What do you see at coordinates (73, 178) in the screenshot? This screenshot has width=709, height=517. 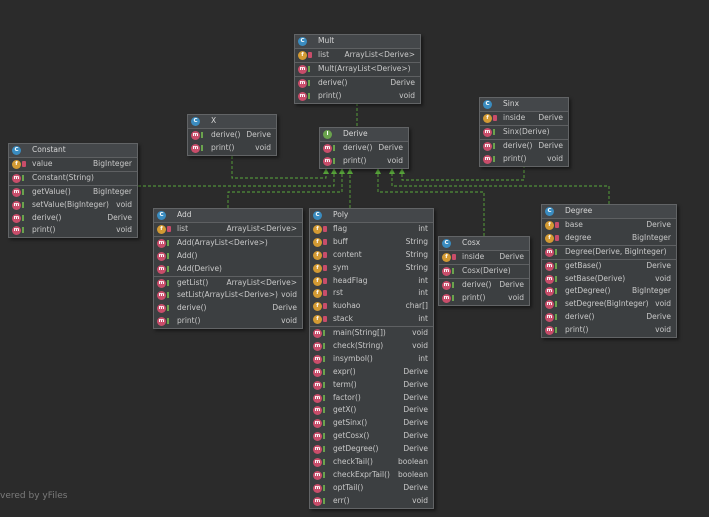 I see `ctor-row: m Constant(String)` at bounding box center [73, 178].